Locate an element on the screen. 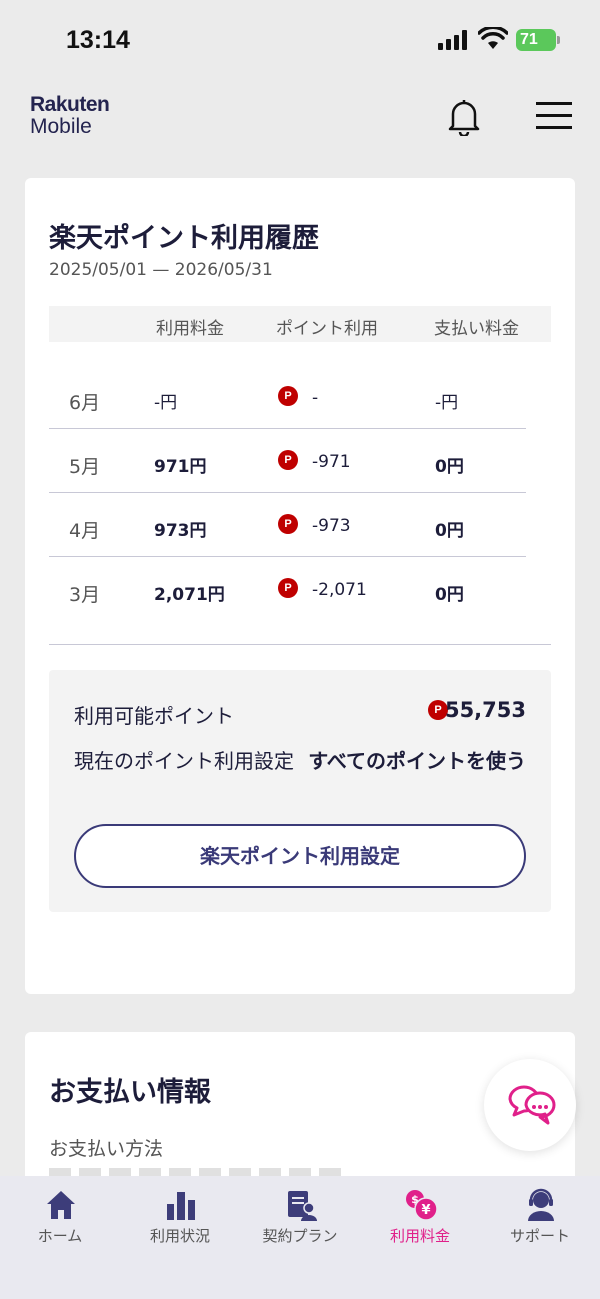 Image resolution: width=600 pixels, height=1299 pixels. payment-info-title: お支払い情報 is located at coordinates (130, 1092).